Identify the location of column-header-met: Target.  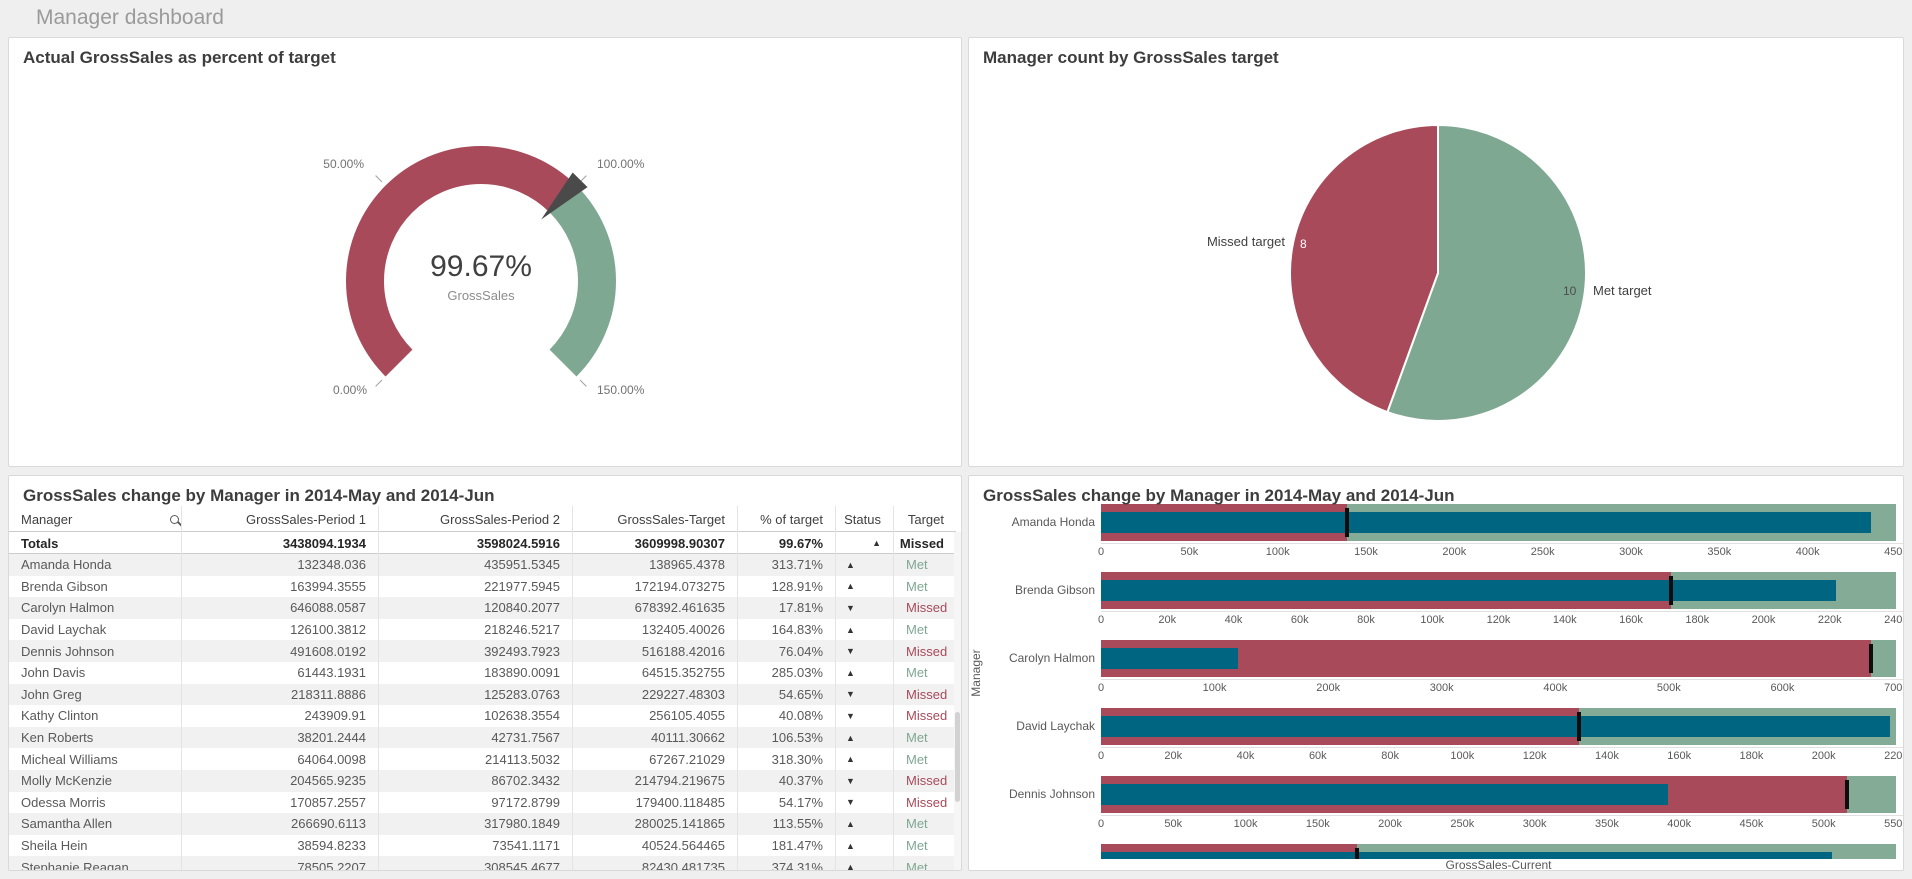
(925, 519).